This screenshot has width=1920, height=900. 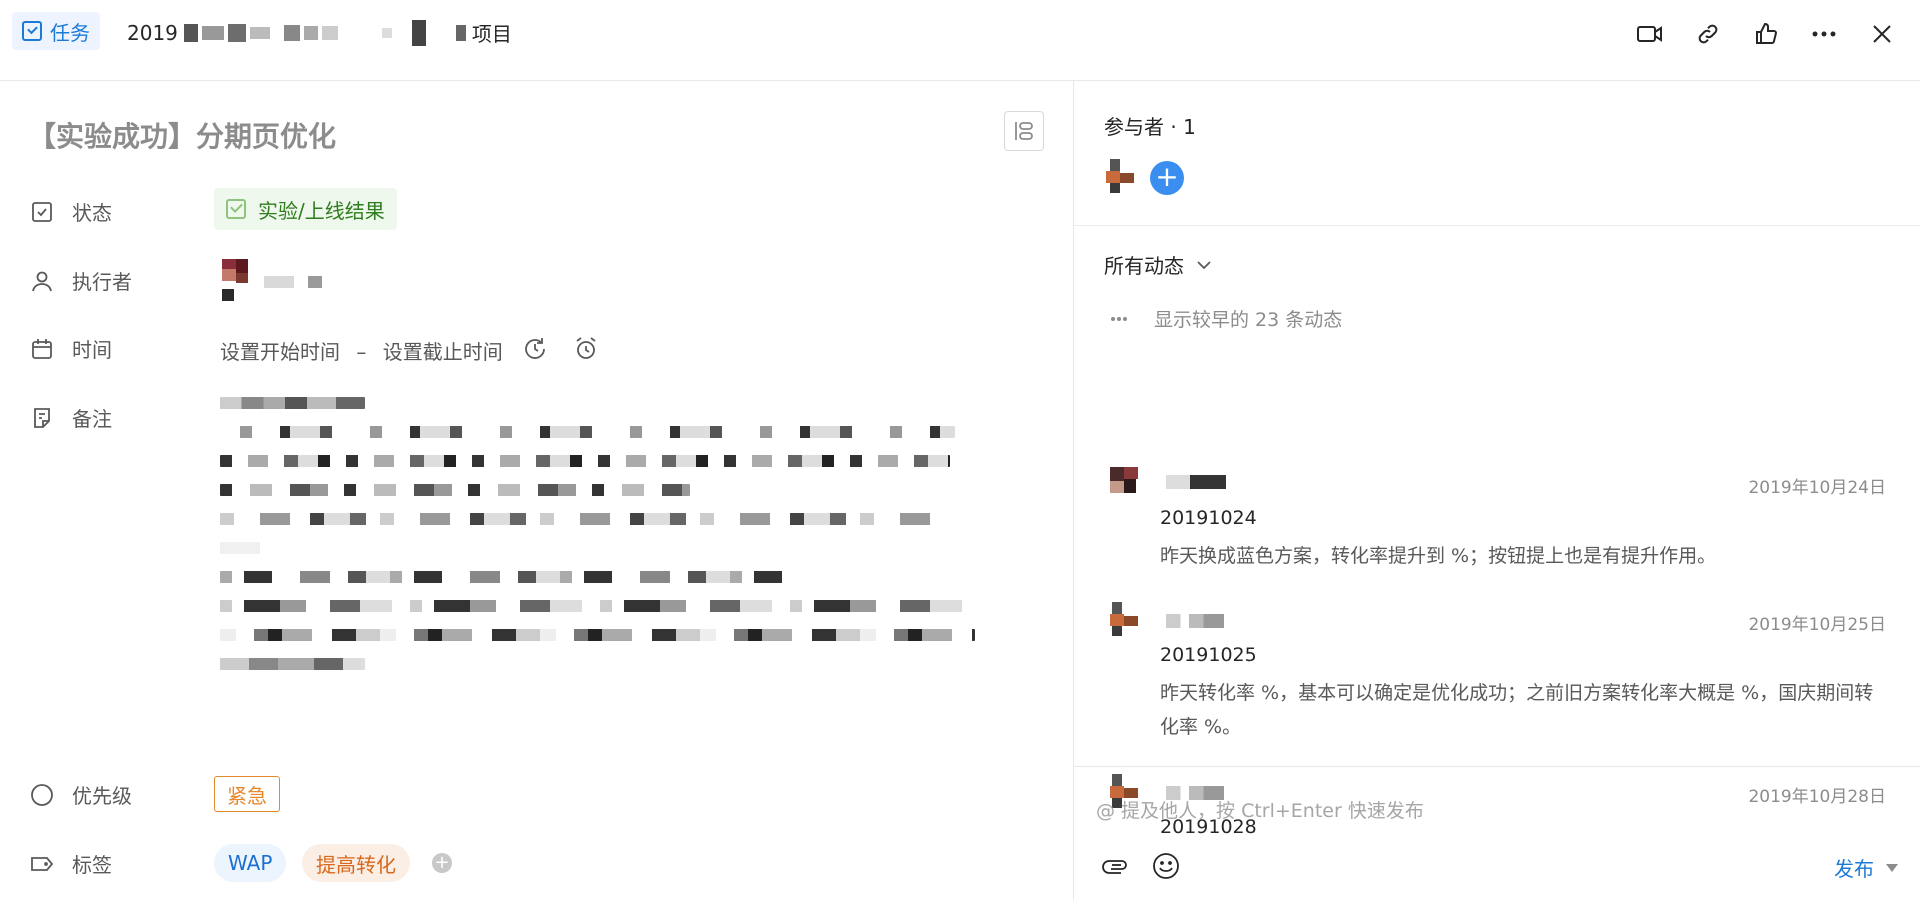 I want to click on like-icon, so click(x=1766, y=34).